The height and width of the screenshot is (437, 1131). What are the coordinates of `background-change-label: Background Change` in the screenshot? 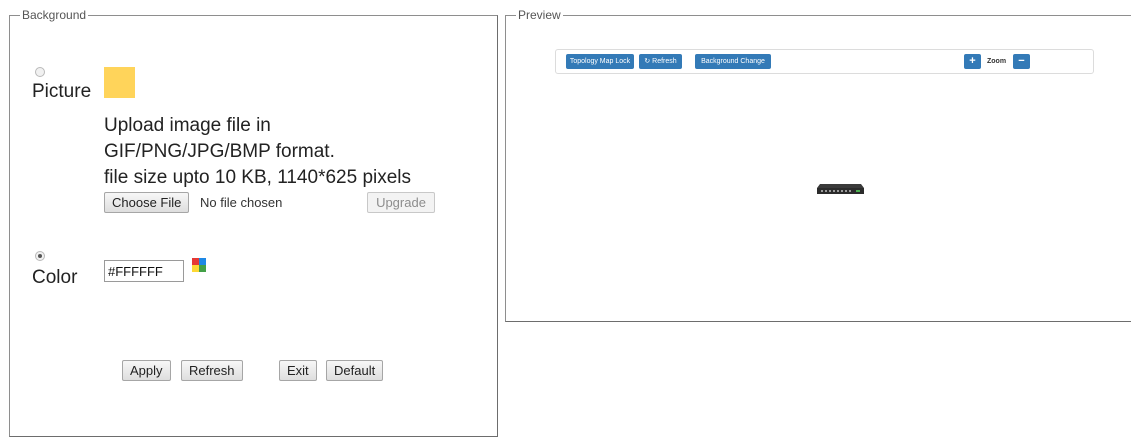 It's located at (733, 61).